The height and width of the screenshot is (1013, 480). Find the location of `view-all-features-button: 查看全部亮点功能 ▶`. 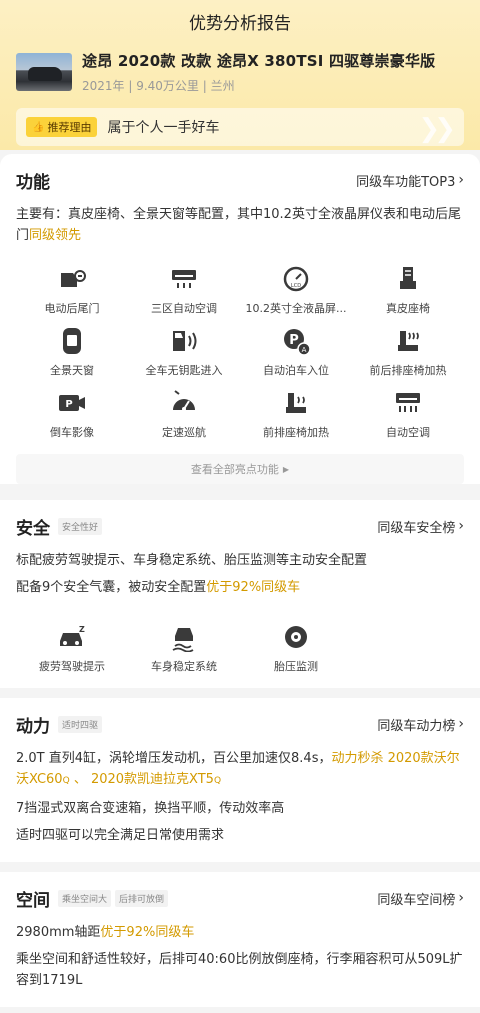

view-all-features-button: 查看全部亮点功能 ▶ is located at coordinates (240, 469).